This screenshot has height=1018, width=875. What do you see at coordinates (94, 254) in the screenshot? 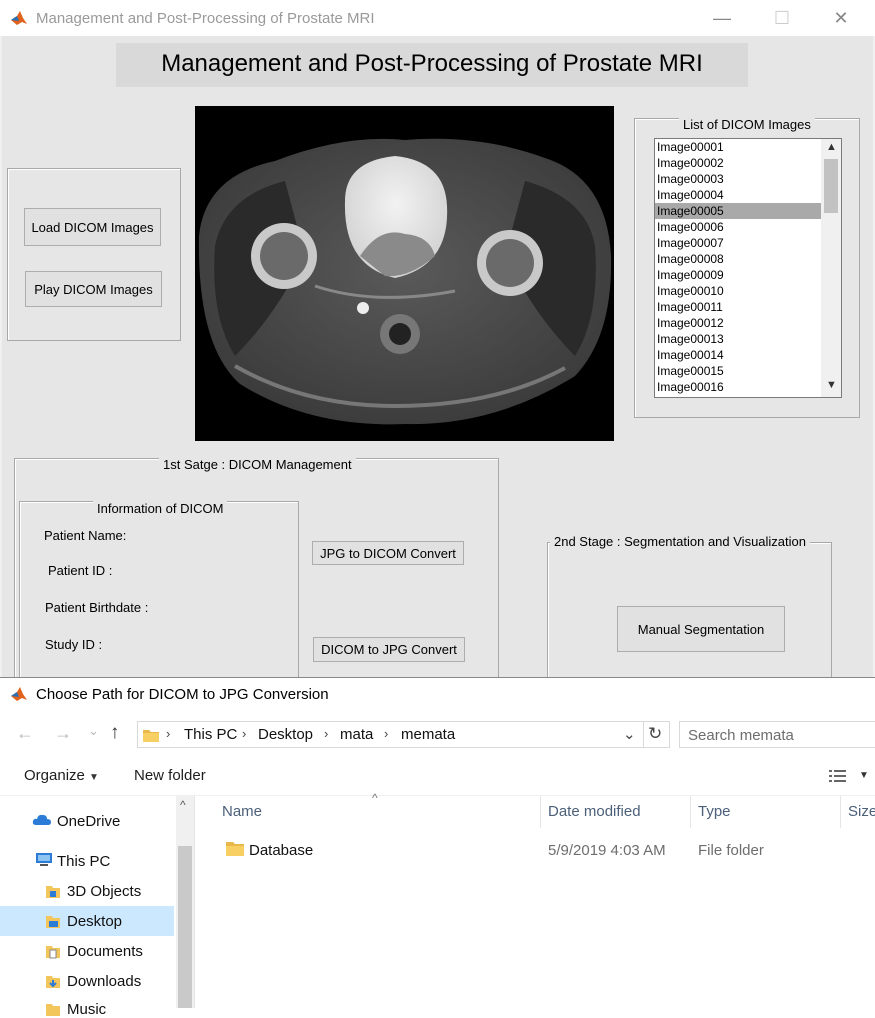
I see `load-panel` at bounding box center [94, 254].